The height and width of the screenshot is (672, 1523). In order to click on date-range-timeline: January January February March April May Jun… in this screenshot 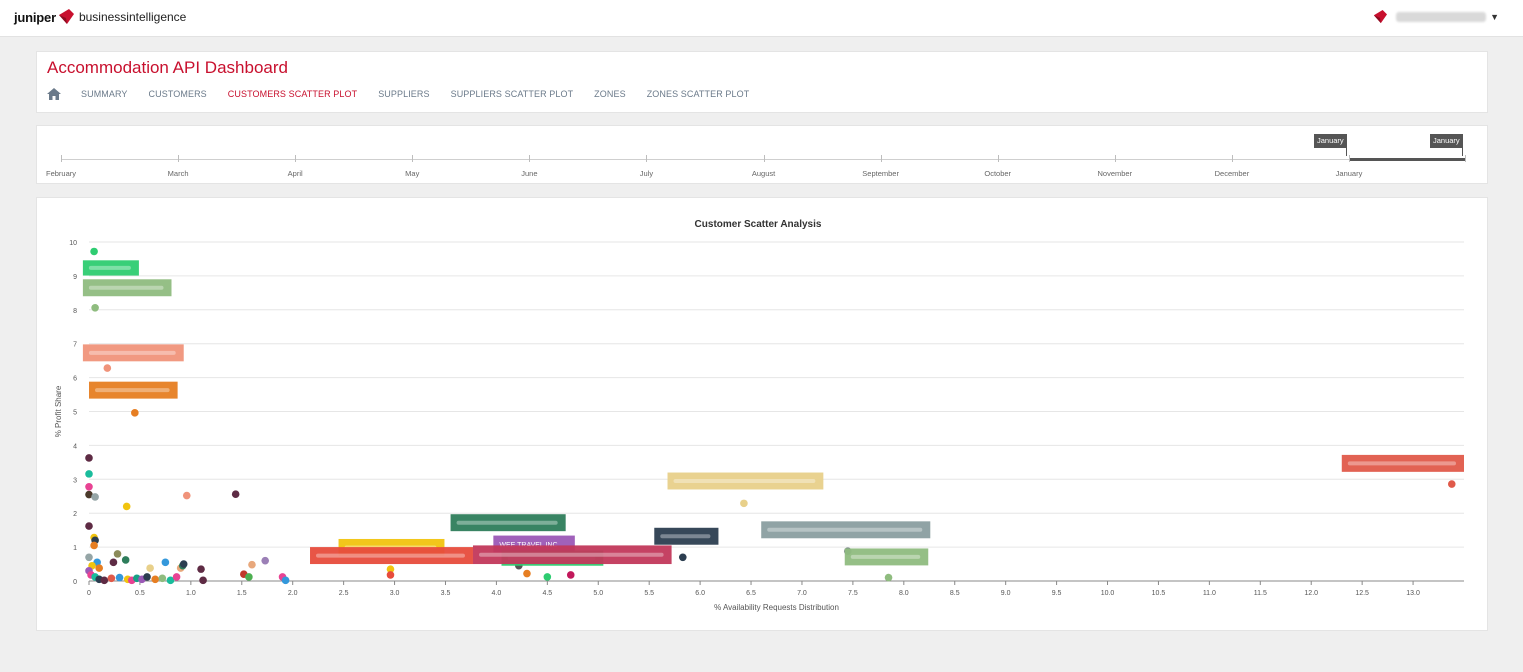, I will do `click(762, 154)`.